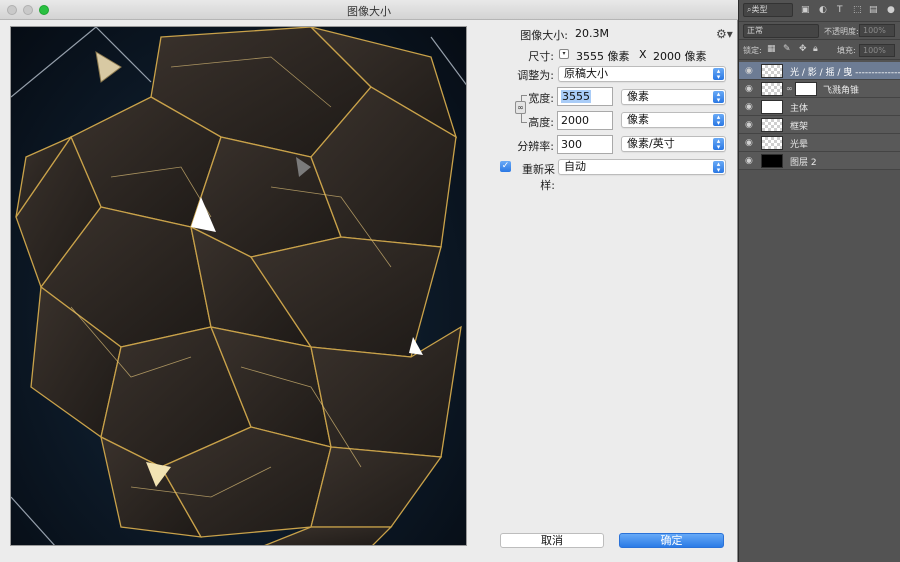 The height and width of the screenshot is (562, 900). Describe the element at coordinates (819, 125) in the screenshot. I see `layer-row: ◉ 框架` at that location.